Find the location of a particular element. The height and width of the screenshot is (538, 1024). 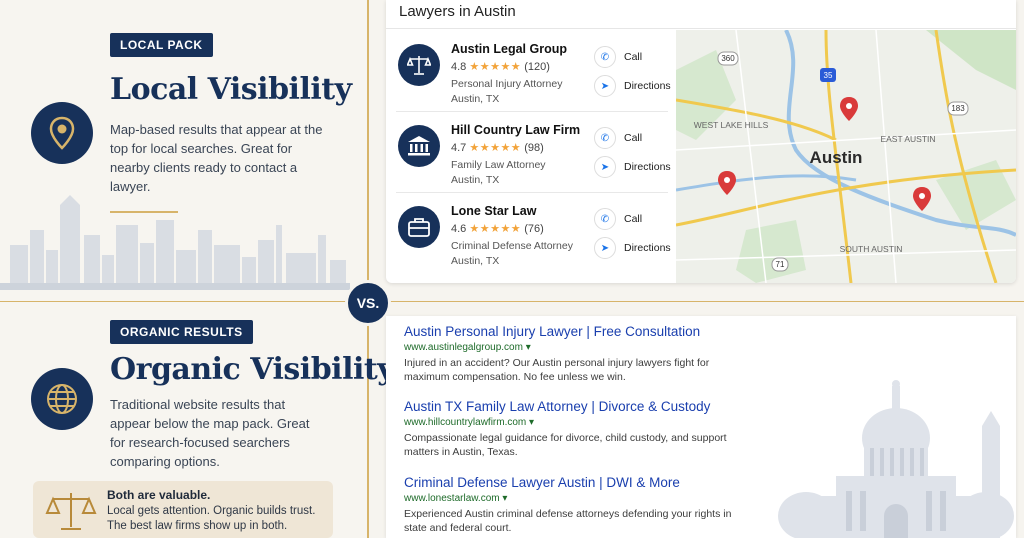

listing-rating: 4.8 ★★★★★ (120) is located at coordinates (500, 67).